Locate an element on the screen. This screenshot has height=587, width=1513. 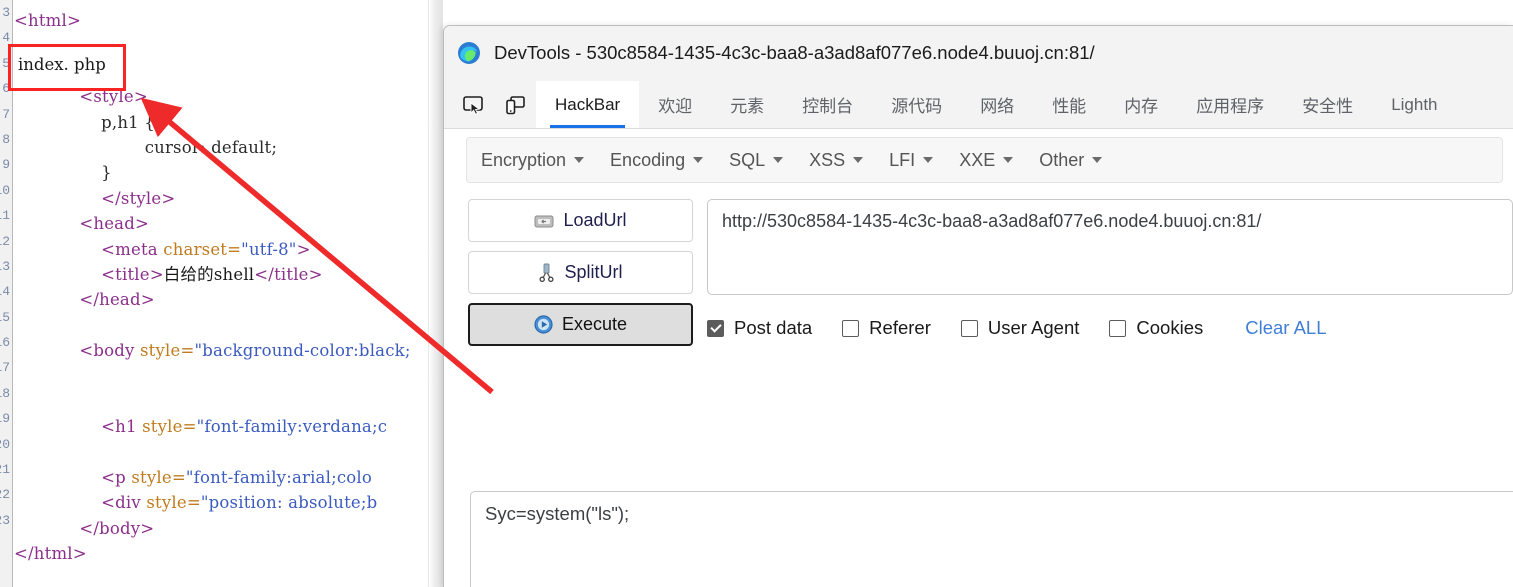
split-url-label: SplitUrl is located at coordinates (593, 272).